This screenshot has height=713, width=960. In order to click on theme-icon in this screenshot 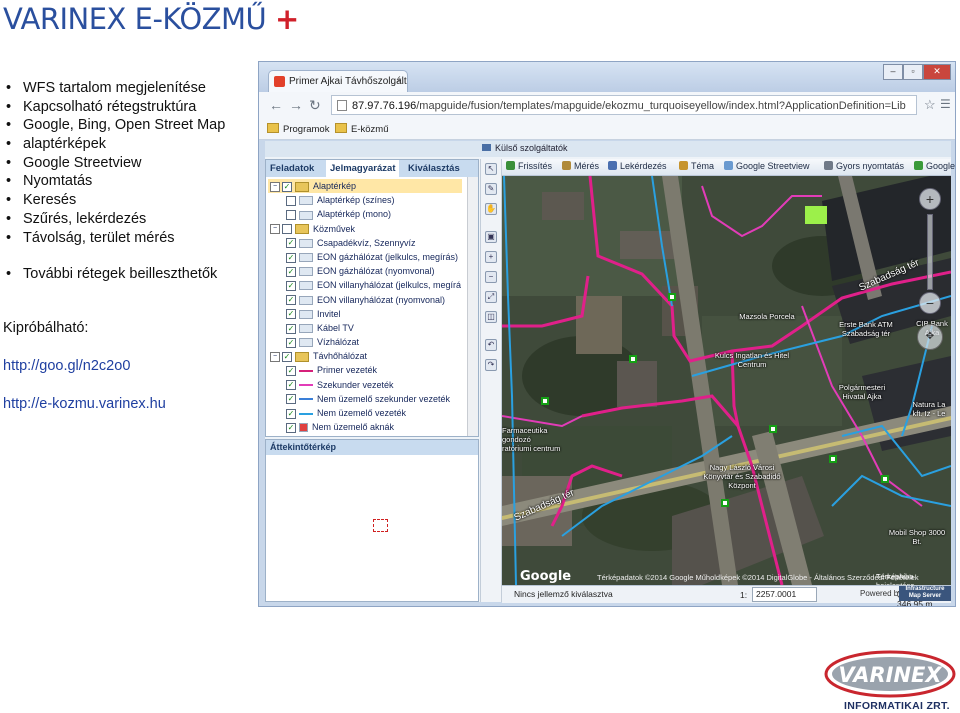, I will do `click(683, 165)`.